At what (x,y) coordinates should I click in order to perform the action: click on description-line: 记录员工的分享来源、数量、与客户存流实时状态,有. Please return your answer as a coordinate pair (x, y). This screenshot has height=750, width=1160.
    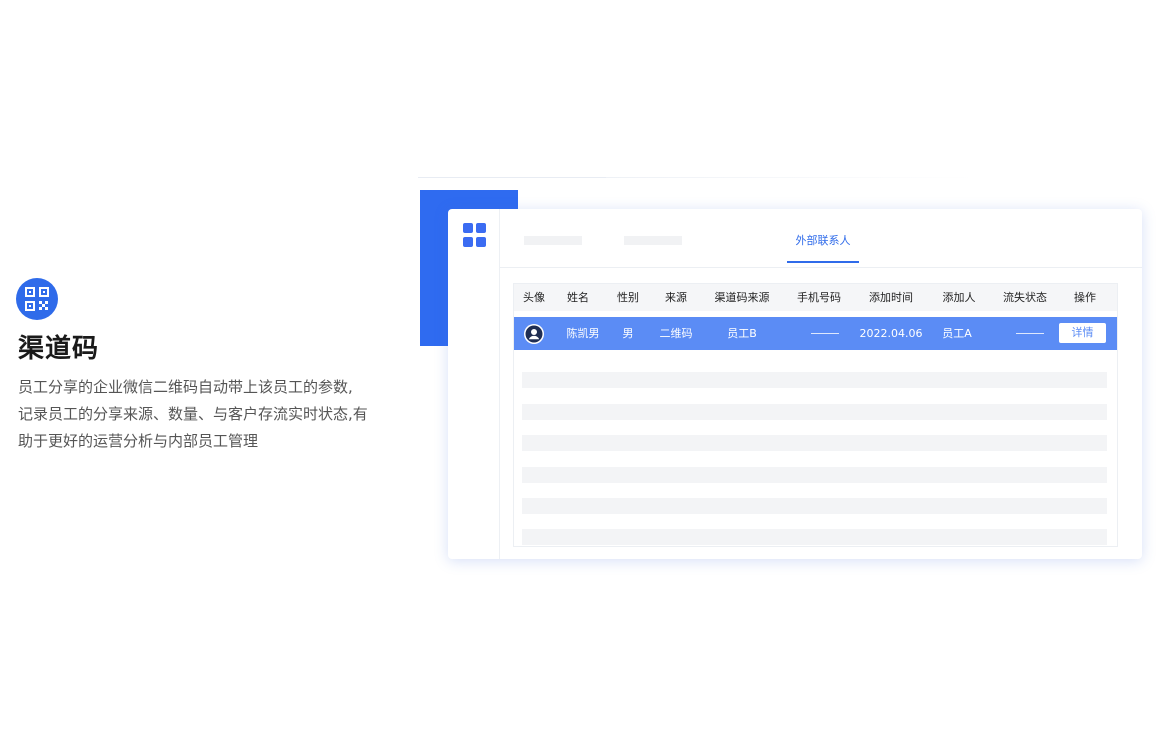
    Looking at the image, I should click on (193, 414).